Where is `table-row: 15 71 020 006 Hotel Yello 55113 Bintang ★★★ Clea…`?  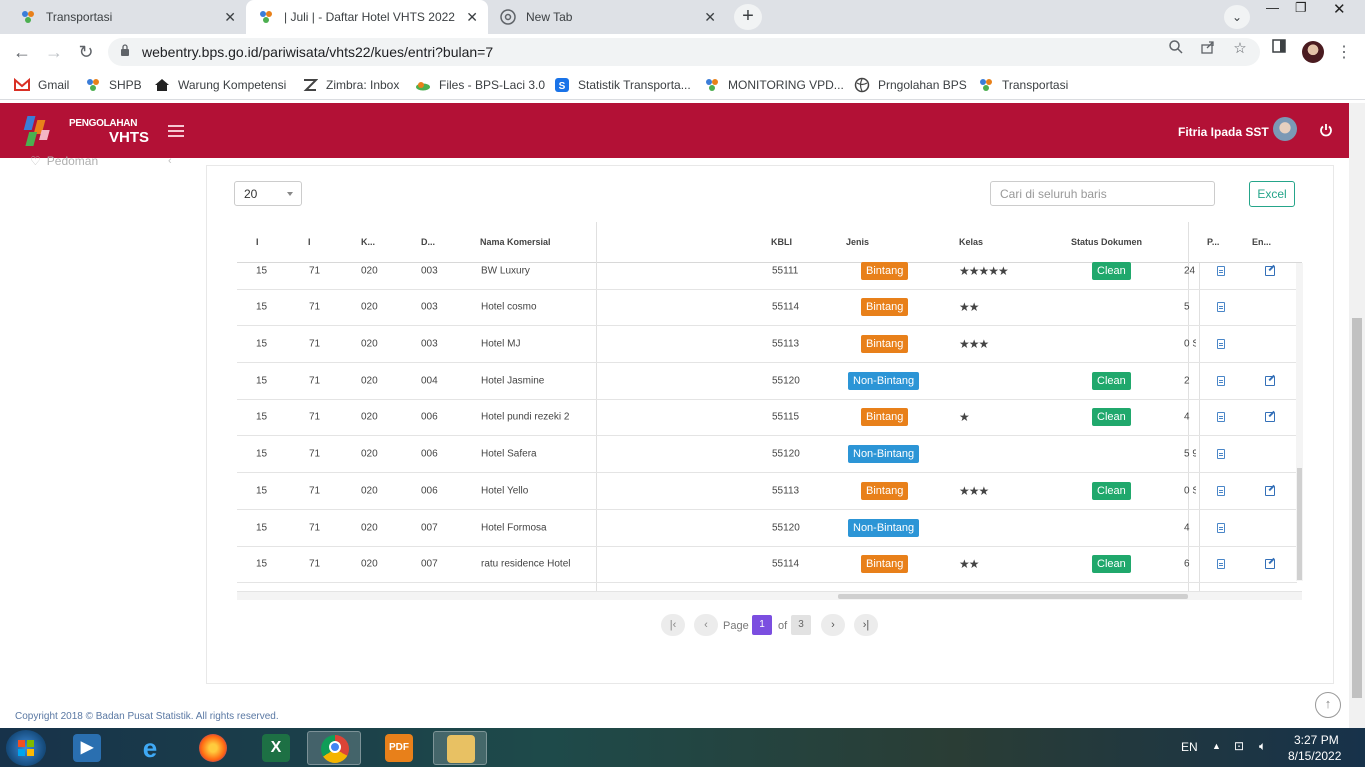 table-row: 15 71 020 006 Hotel Yello 55113 Bintang ★★★ Clea… is located at coordinates (767, 491).